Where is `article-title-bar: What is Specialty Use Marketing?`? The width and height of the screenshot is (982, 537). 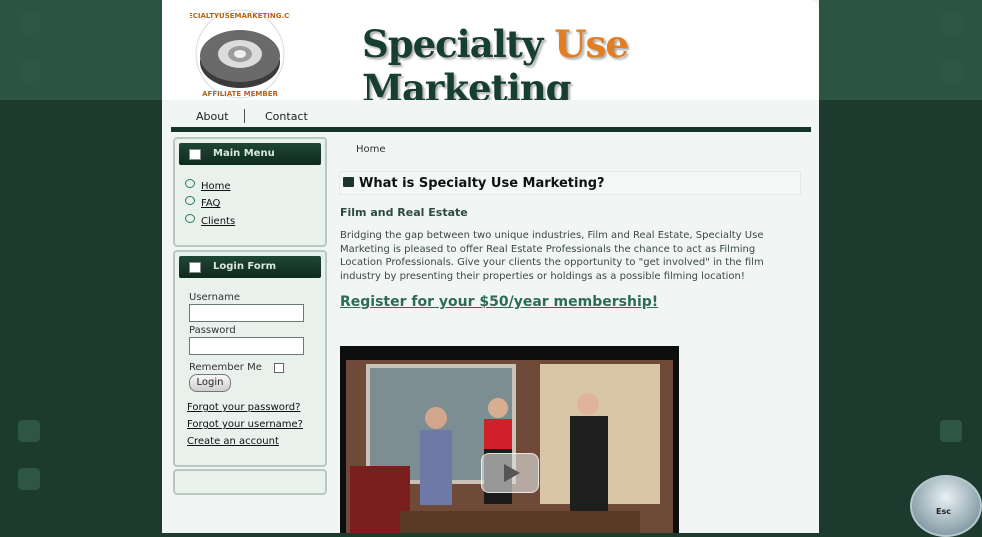
article-title-bar: What is Specialty Use Marketing? is located at coordinates (570, 183).